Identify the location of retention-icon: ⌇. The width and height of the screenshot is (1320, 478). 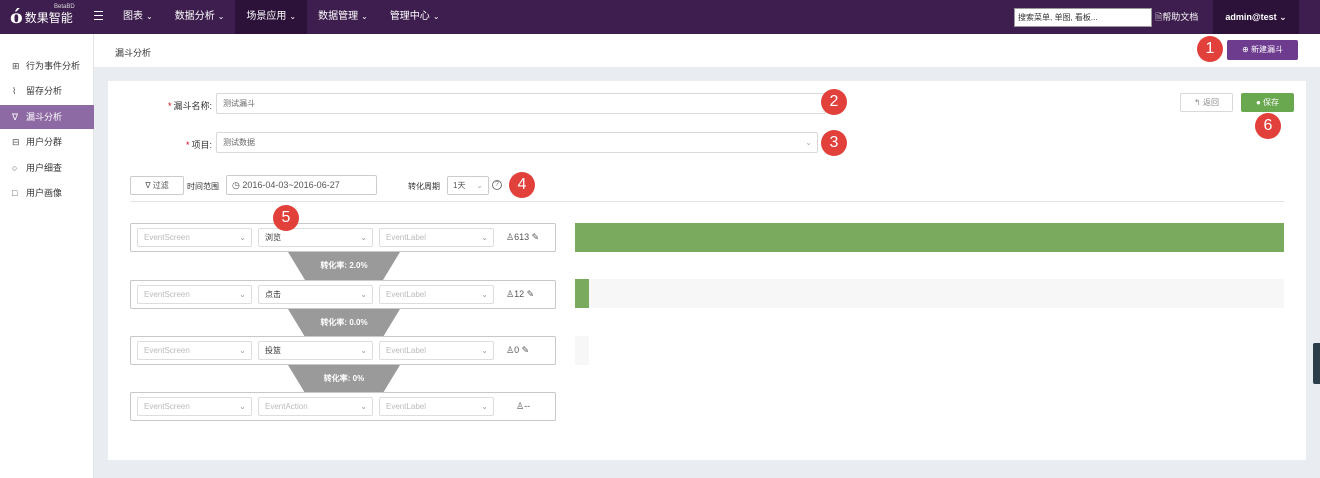
(14, 91).